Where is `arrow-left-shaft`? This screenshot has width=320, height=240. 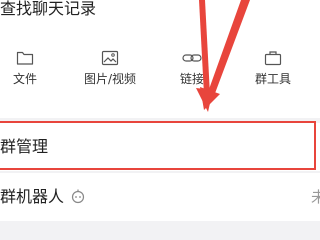
arrow-left-shaft is located at coordinates (204, 47).